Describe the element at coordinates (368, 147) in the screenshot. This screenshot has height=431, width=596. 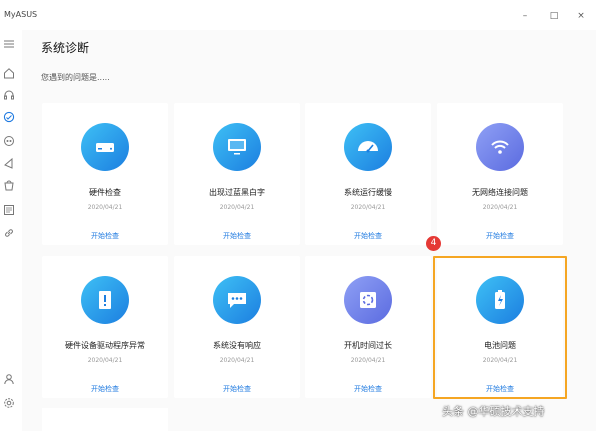
I see `speedometer-icon` at that location.